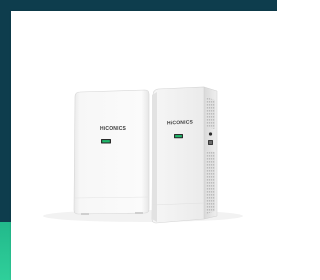  Describe the element at coordinates (5, 251) in the screenshot. I see `accent-stripe` at that location.